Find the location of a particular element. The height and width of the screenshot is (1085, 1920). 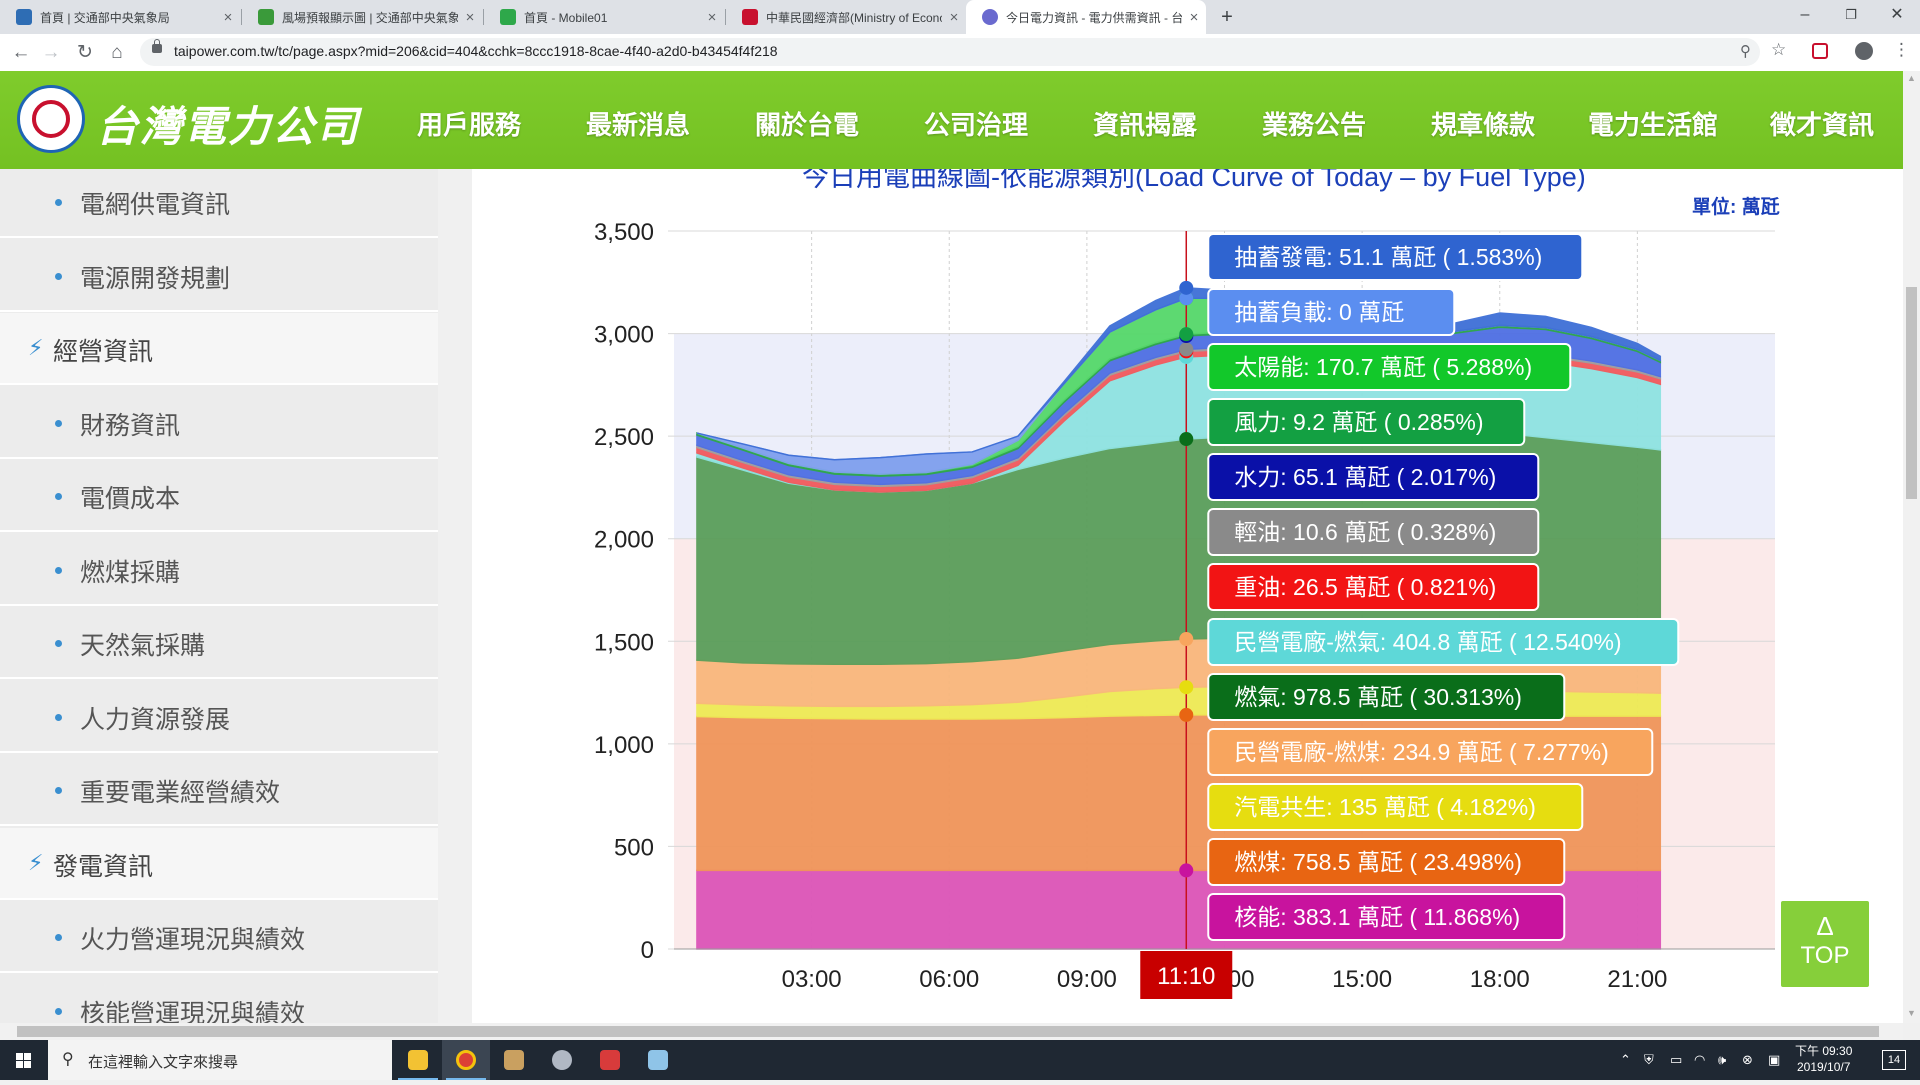

forward-arrow-icon: → is located at coordinates (51, 53).